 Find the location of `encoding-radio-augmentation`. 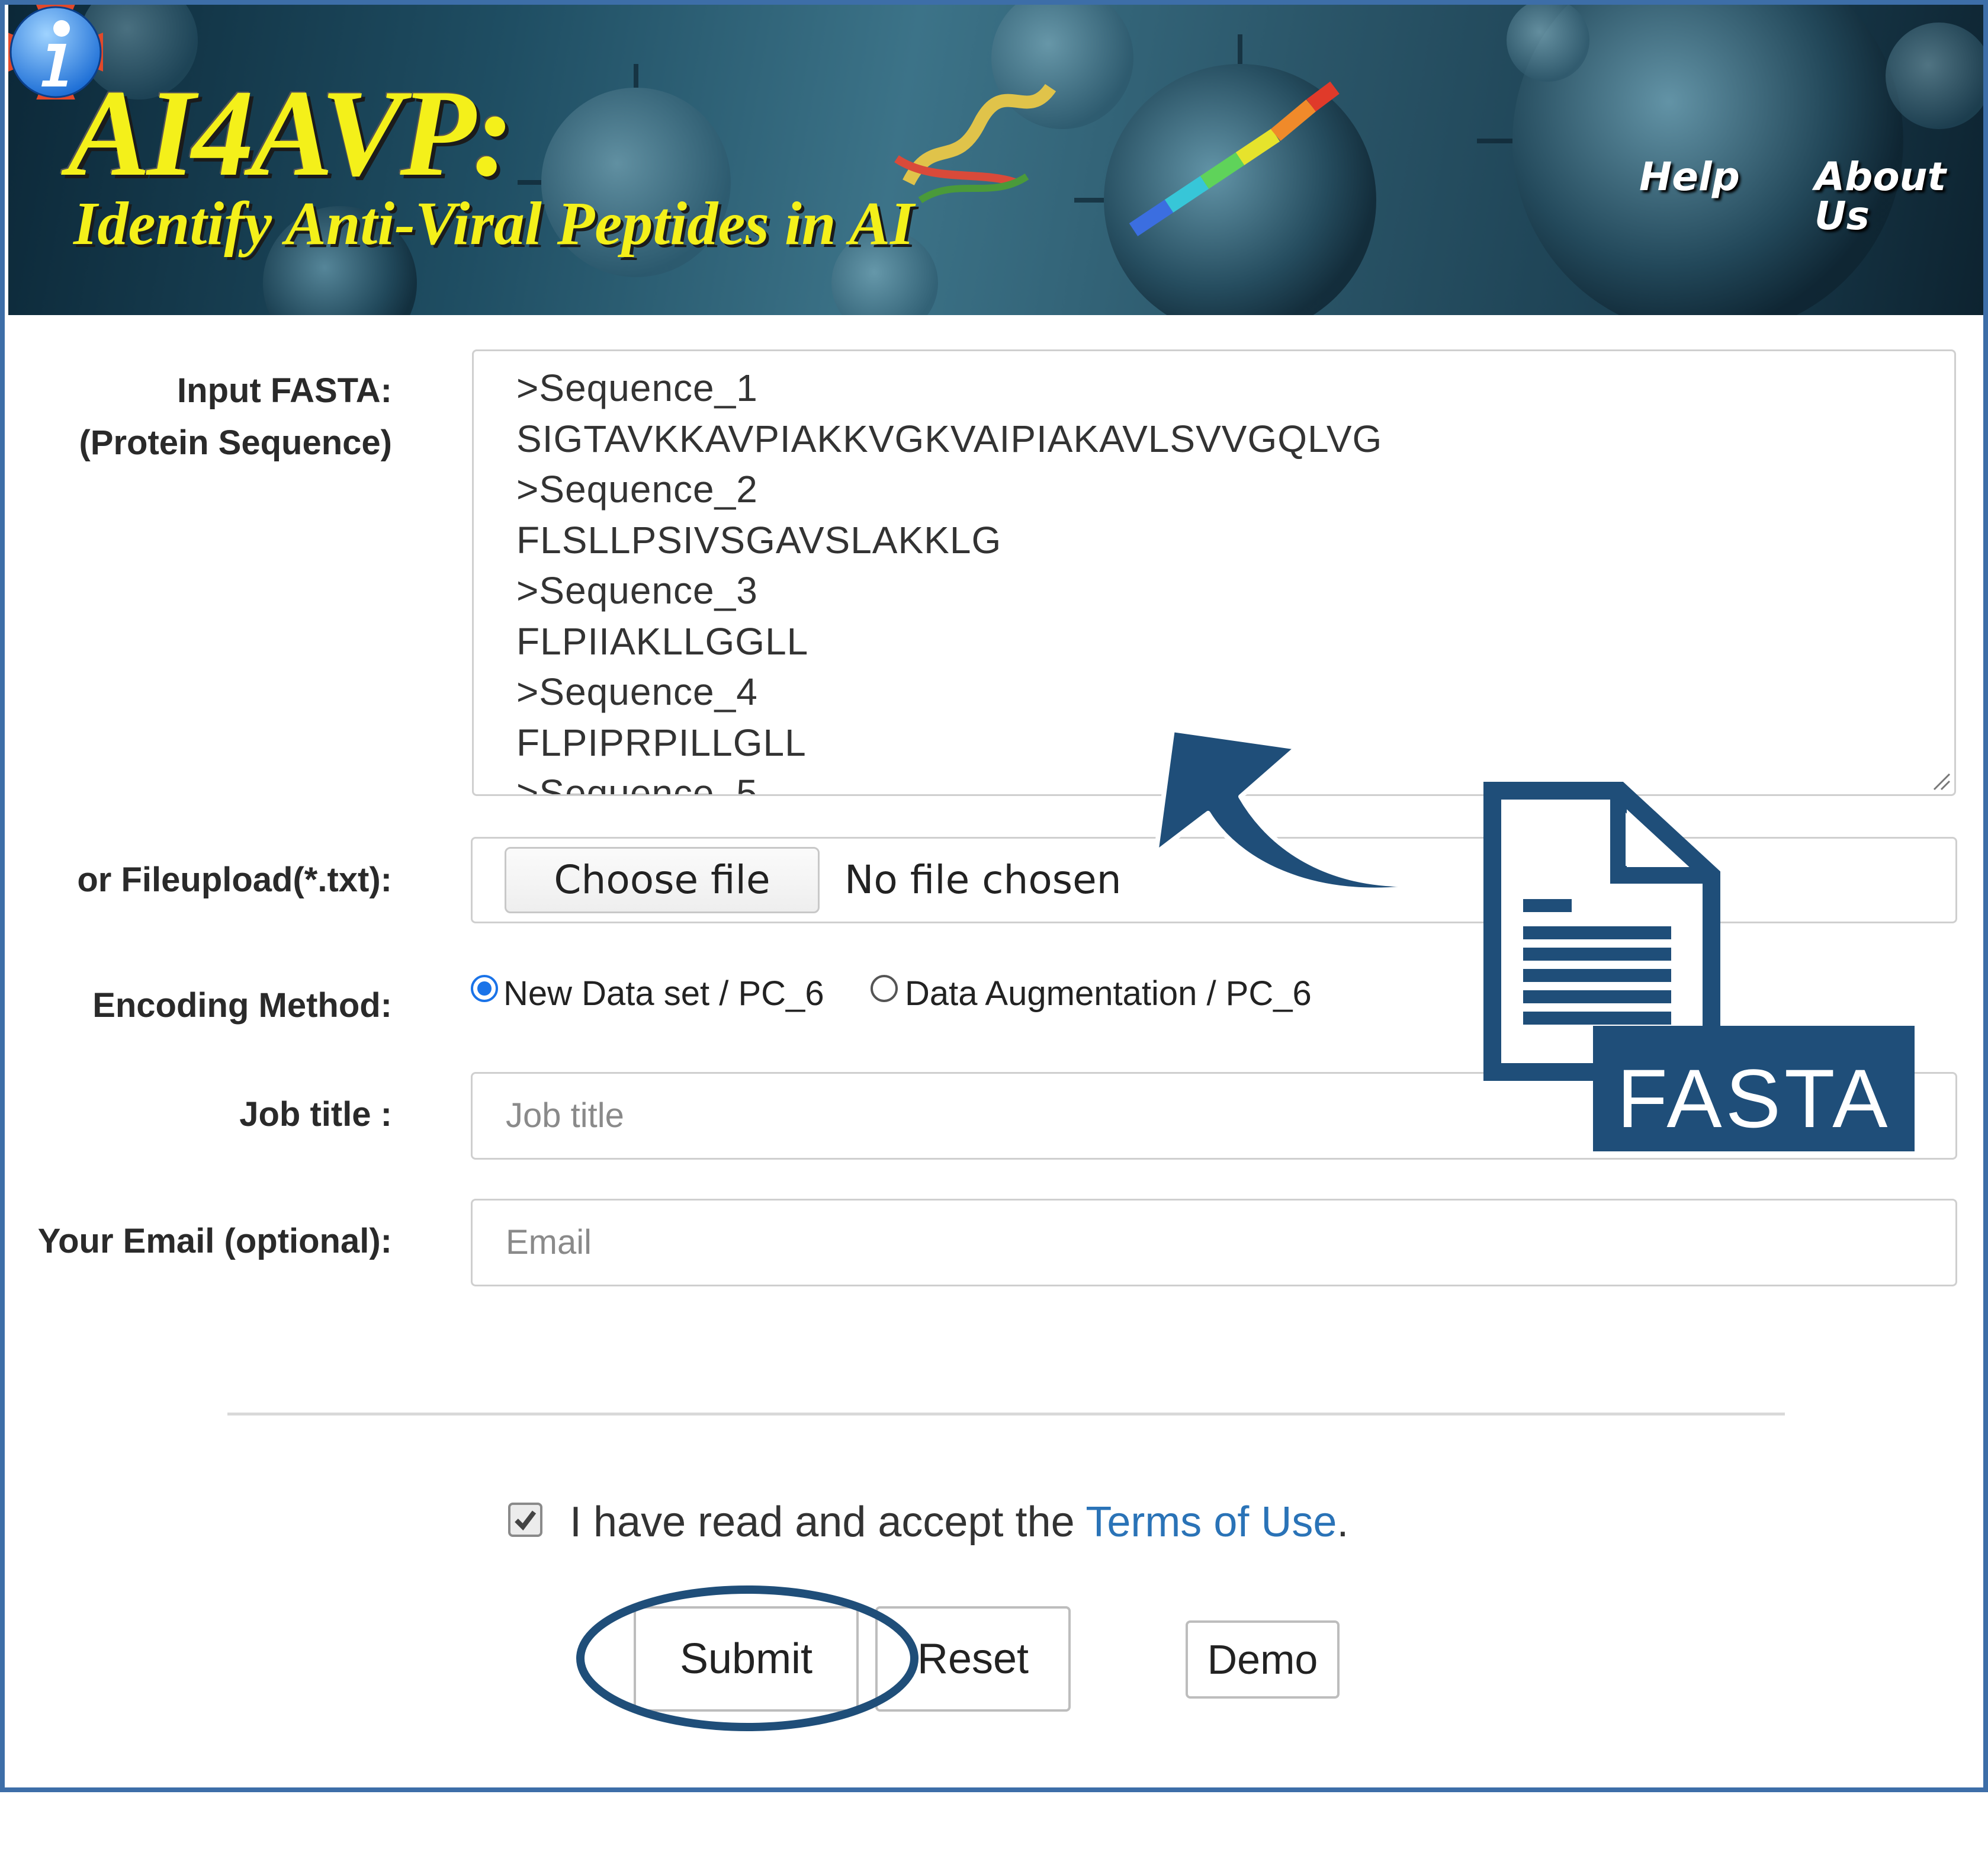

encoding-radio-augmentation is located at coordinates (884, 989).